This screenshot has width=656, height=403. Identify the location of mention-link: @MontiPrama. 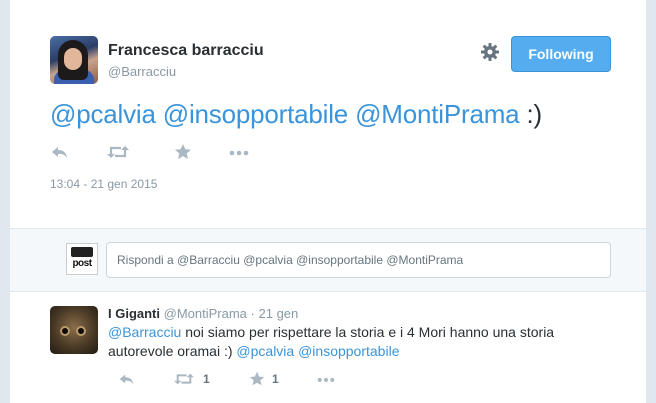
(437, 114).